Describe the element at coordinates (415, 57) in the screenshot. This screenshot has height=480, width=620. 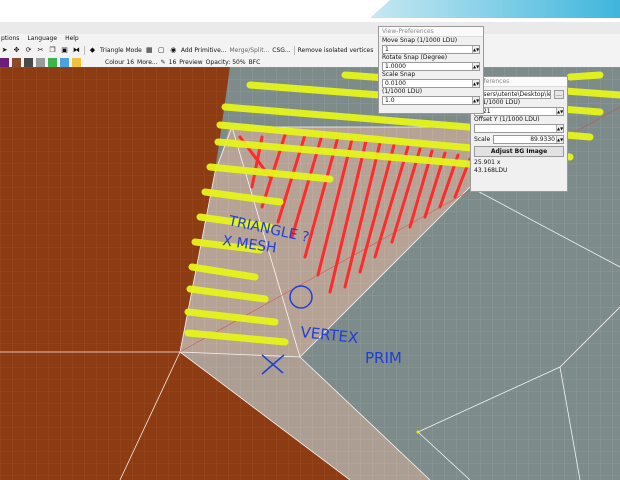
I see `rotate-snap-label: Rotate Snap (Degree)` at that location.